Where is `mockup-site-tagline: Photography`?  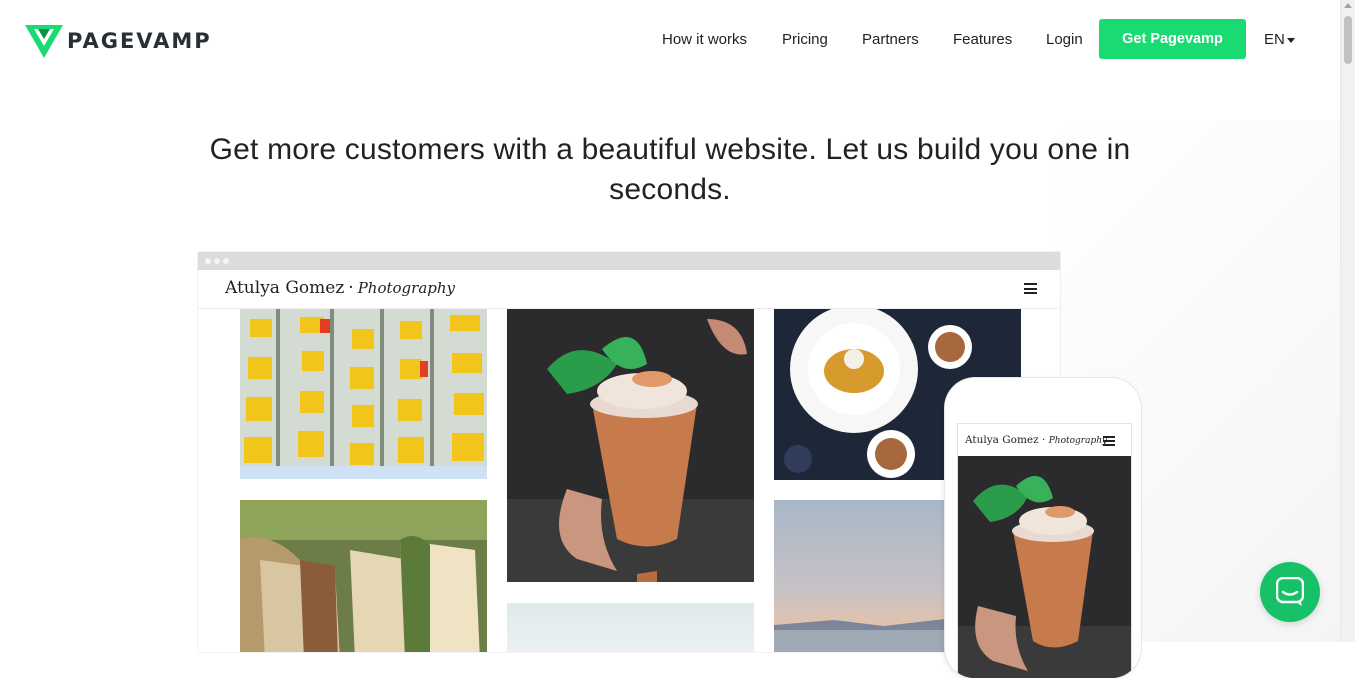
mockup-site-tagline: Photography is located at coordinates (406, 288).